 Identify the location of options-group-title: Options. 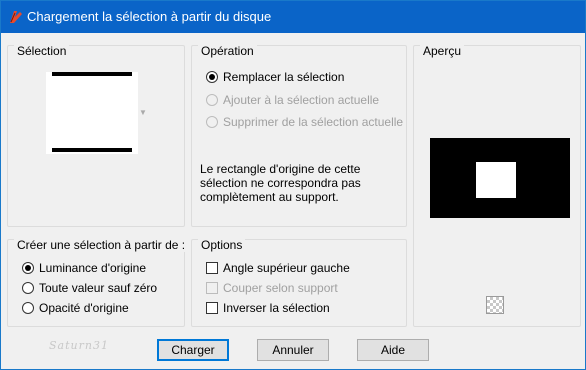
(222, 245).